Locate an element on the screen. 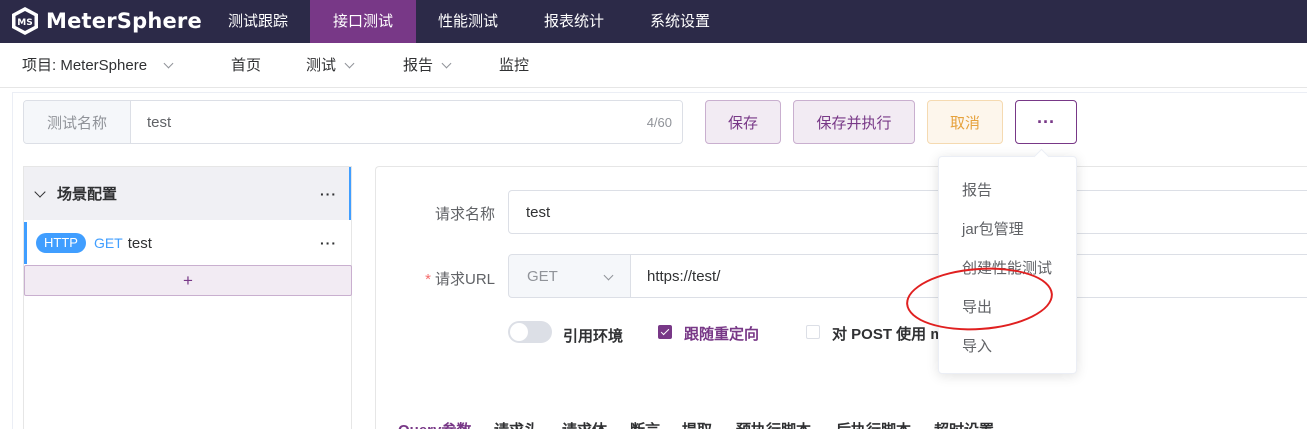  tab-query-params: Query参数 is located at coordinates (434, 424).